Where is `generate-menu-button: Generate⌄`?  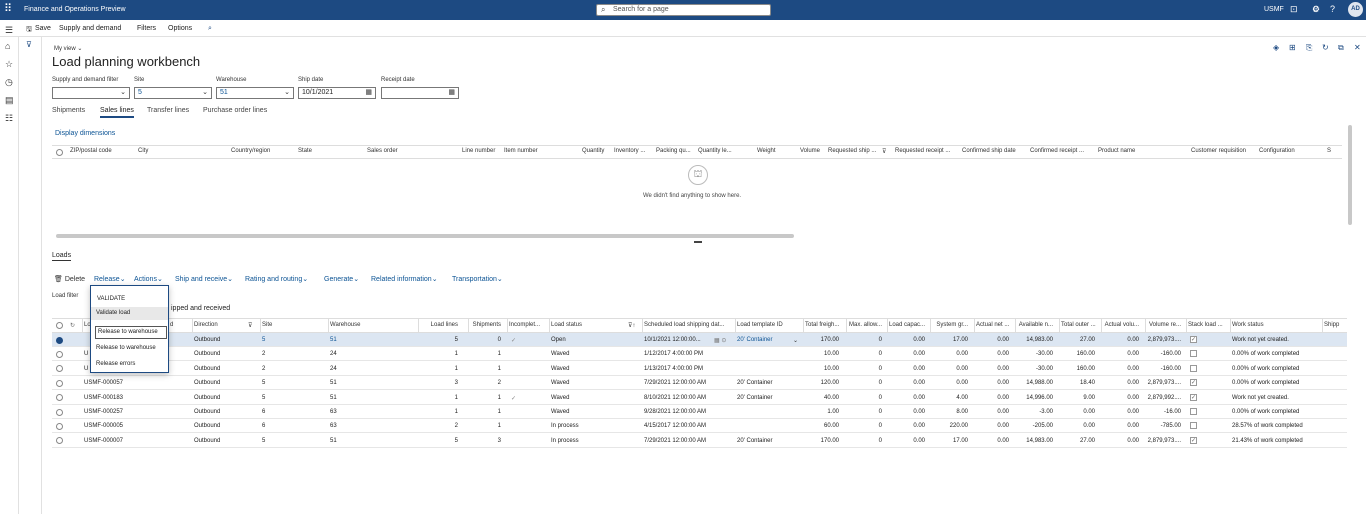 generate-menu-button: Generate⌄ is located at coordinates (341, 279).